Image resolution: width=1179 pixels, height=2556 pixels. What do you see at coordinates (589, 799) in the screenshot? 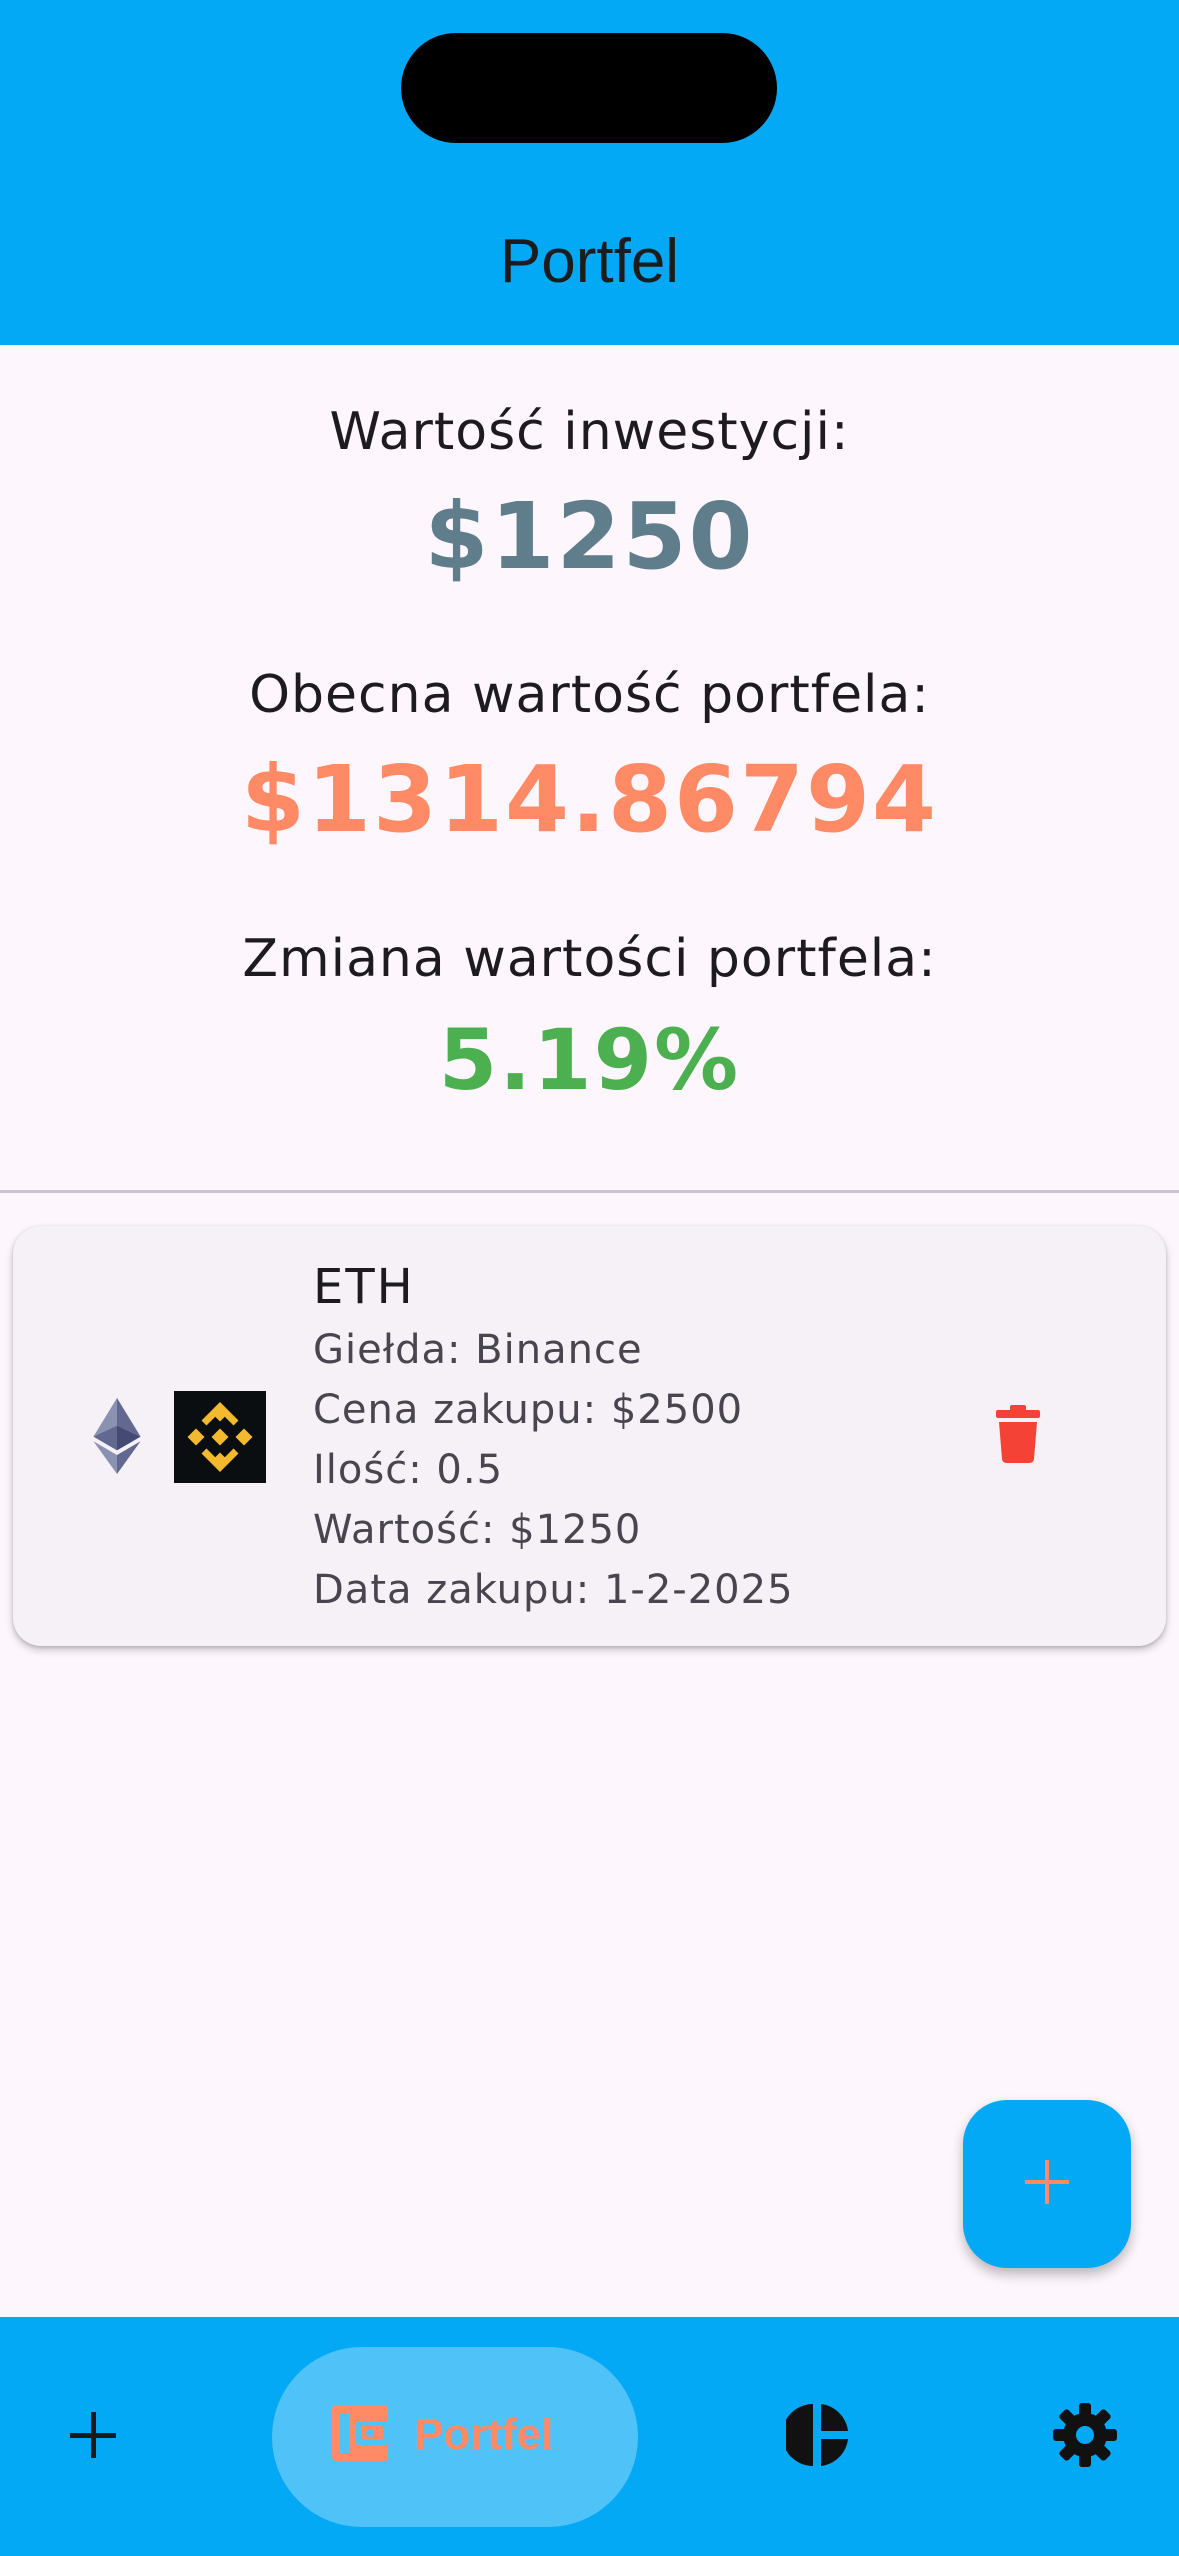
I see `current-value: $1314.86794` at bounding box center [589, 799].